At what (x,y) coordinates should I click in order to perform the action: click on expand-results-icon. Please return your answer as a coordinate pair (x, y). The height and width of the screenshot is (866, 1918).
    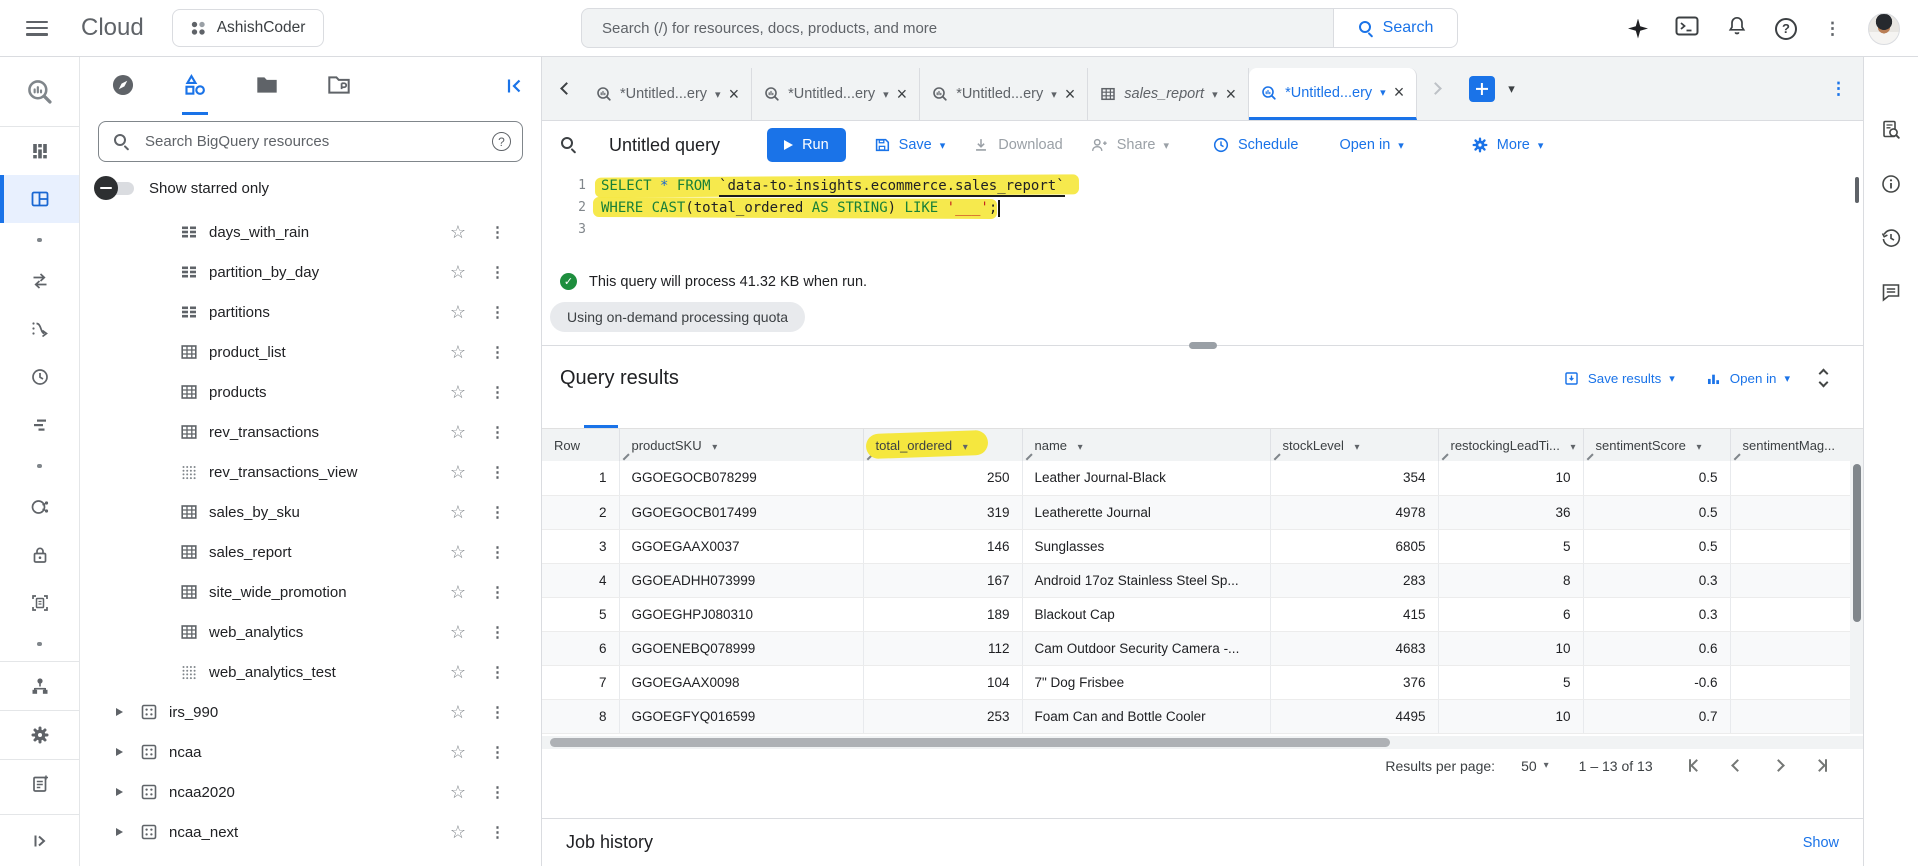
    Looking at the image, I should click on (1823, 378).